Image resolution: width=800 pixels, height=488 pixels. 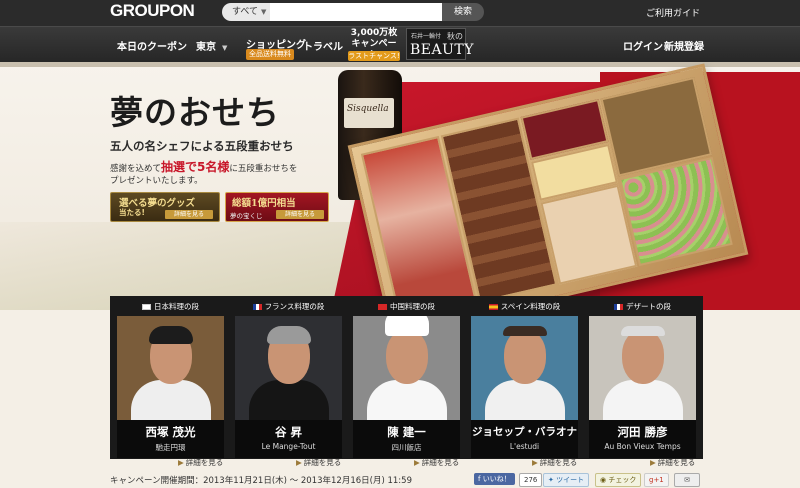 I want to click on hero-subtitle: 五人の名シェフによる五段重おせち, so click(x=202, y=146).